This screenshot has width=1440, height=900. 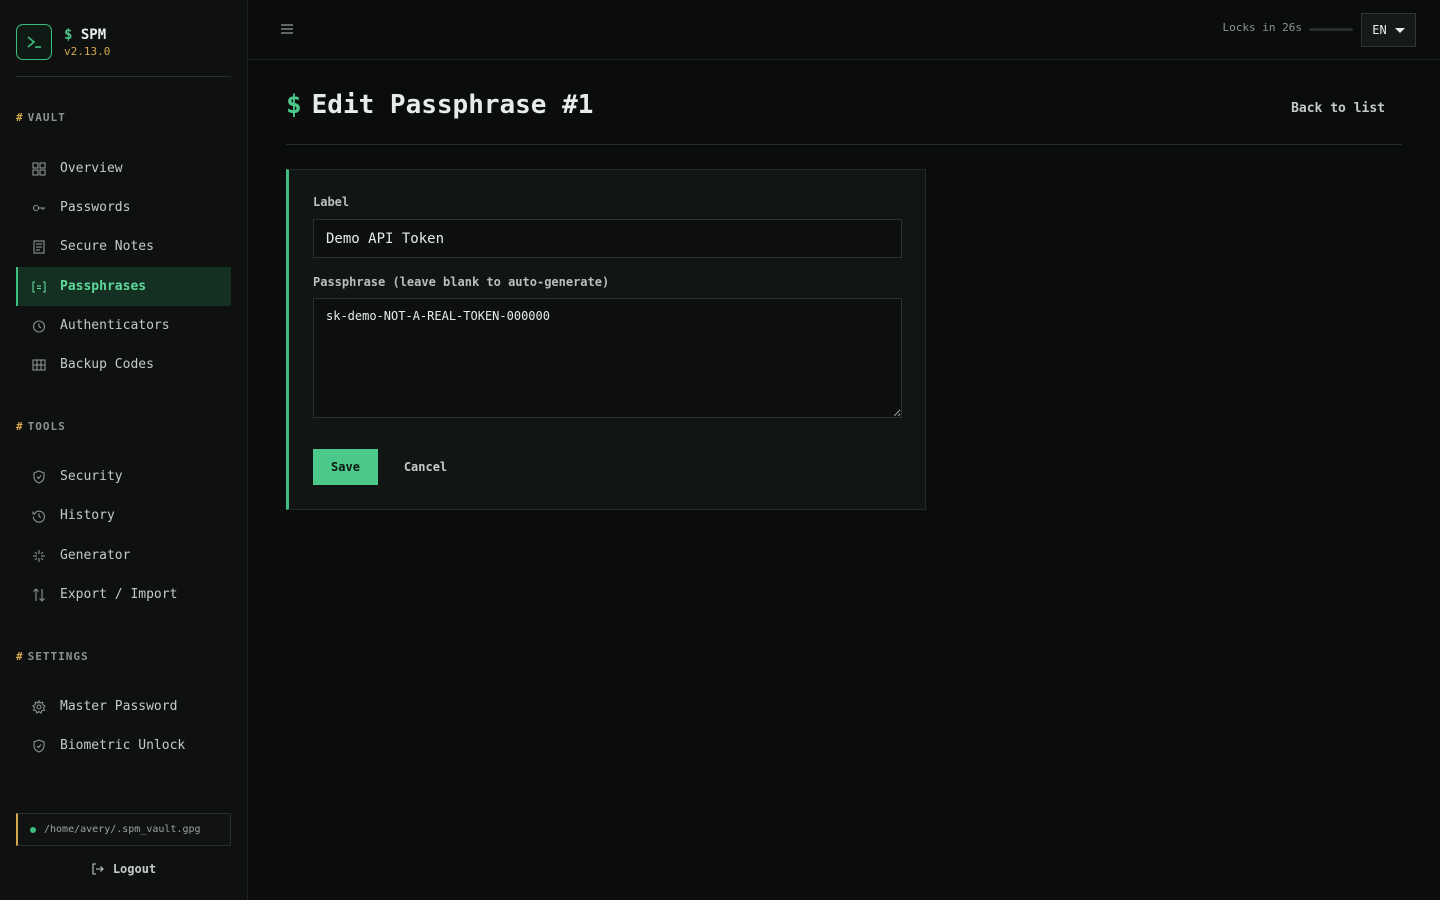 What do you see at coordinates (63, 42) in the screenshot?
I see `brand: $ SPM v2.13.0` at bounding box center [63, 42].